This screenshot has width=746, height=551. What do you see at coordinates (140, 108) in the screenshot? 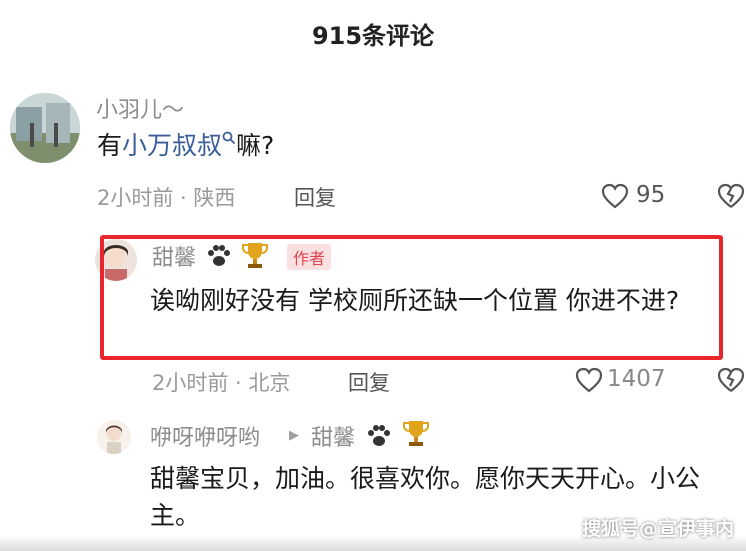
I see `comment-username: 小羽儿～` at bounding box center [140, 108].